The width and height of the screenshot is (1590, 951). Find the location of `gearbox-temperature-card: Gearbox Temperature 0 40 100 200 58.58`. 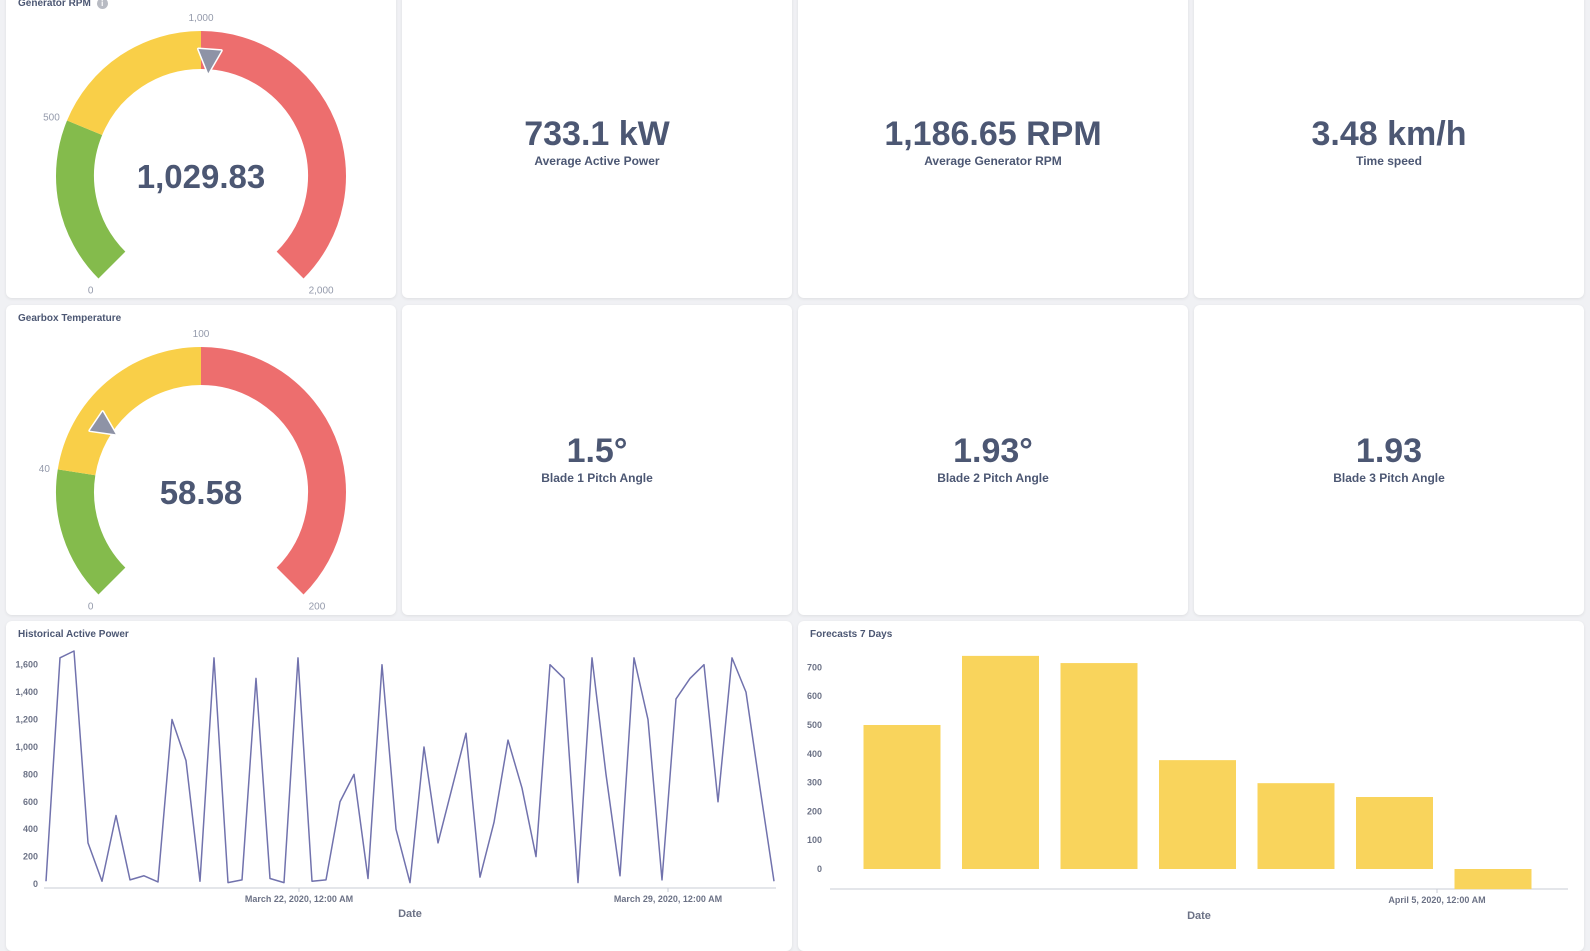

gearbox-temperature-card: Gearbox Temperature 0 40 100 200 58.58 is located at coordinates (201, 460).